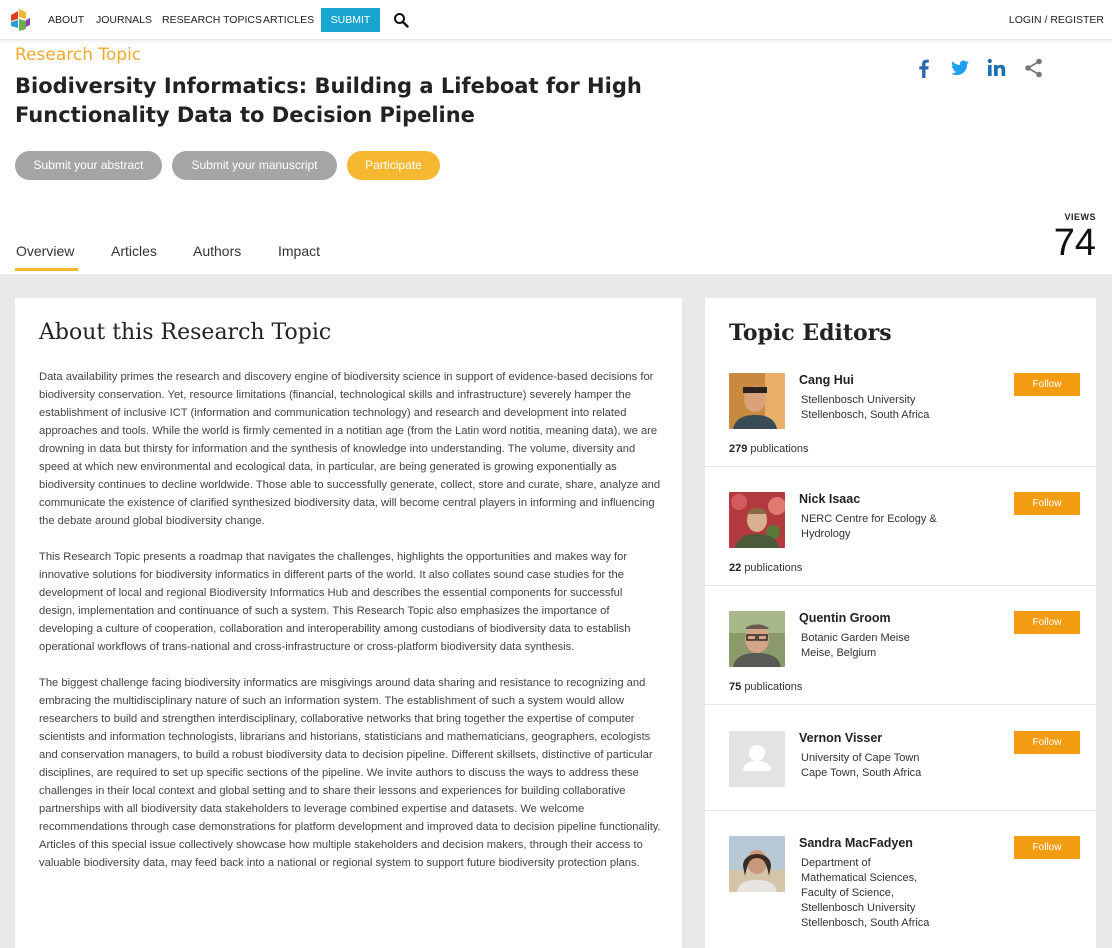 The image size is (1112, 948). I want to click on default-avatar-icon, so click(757, 759).